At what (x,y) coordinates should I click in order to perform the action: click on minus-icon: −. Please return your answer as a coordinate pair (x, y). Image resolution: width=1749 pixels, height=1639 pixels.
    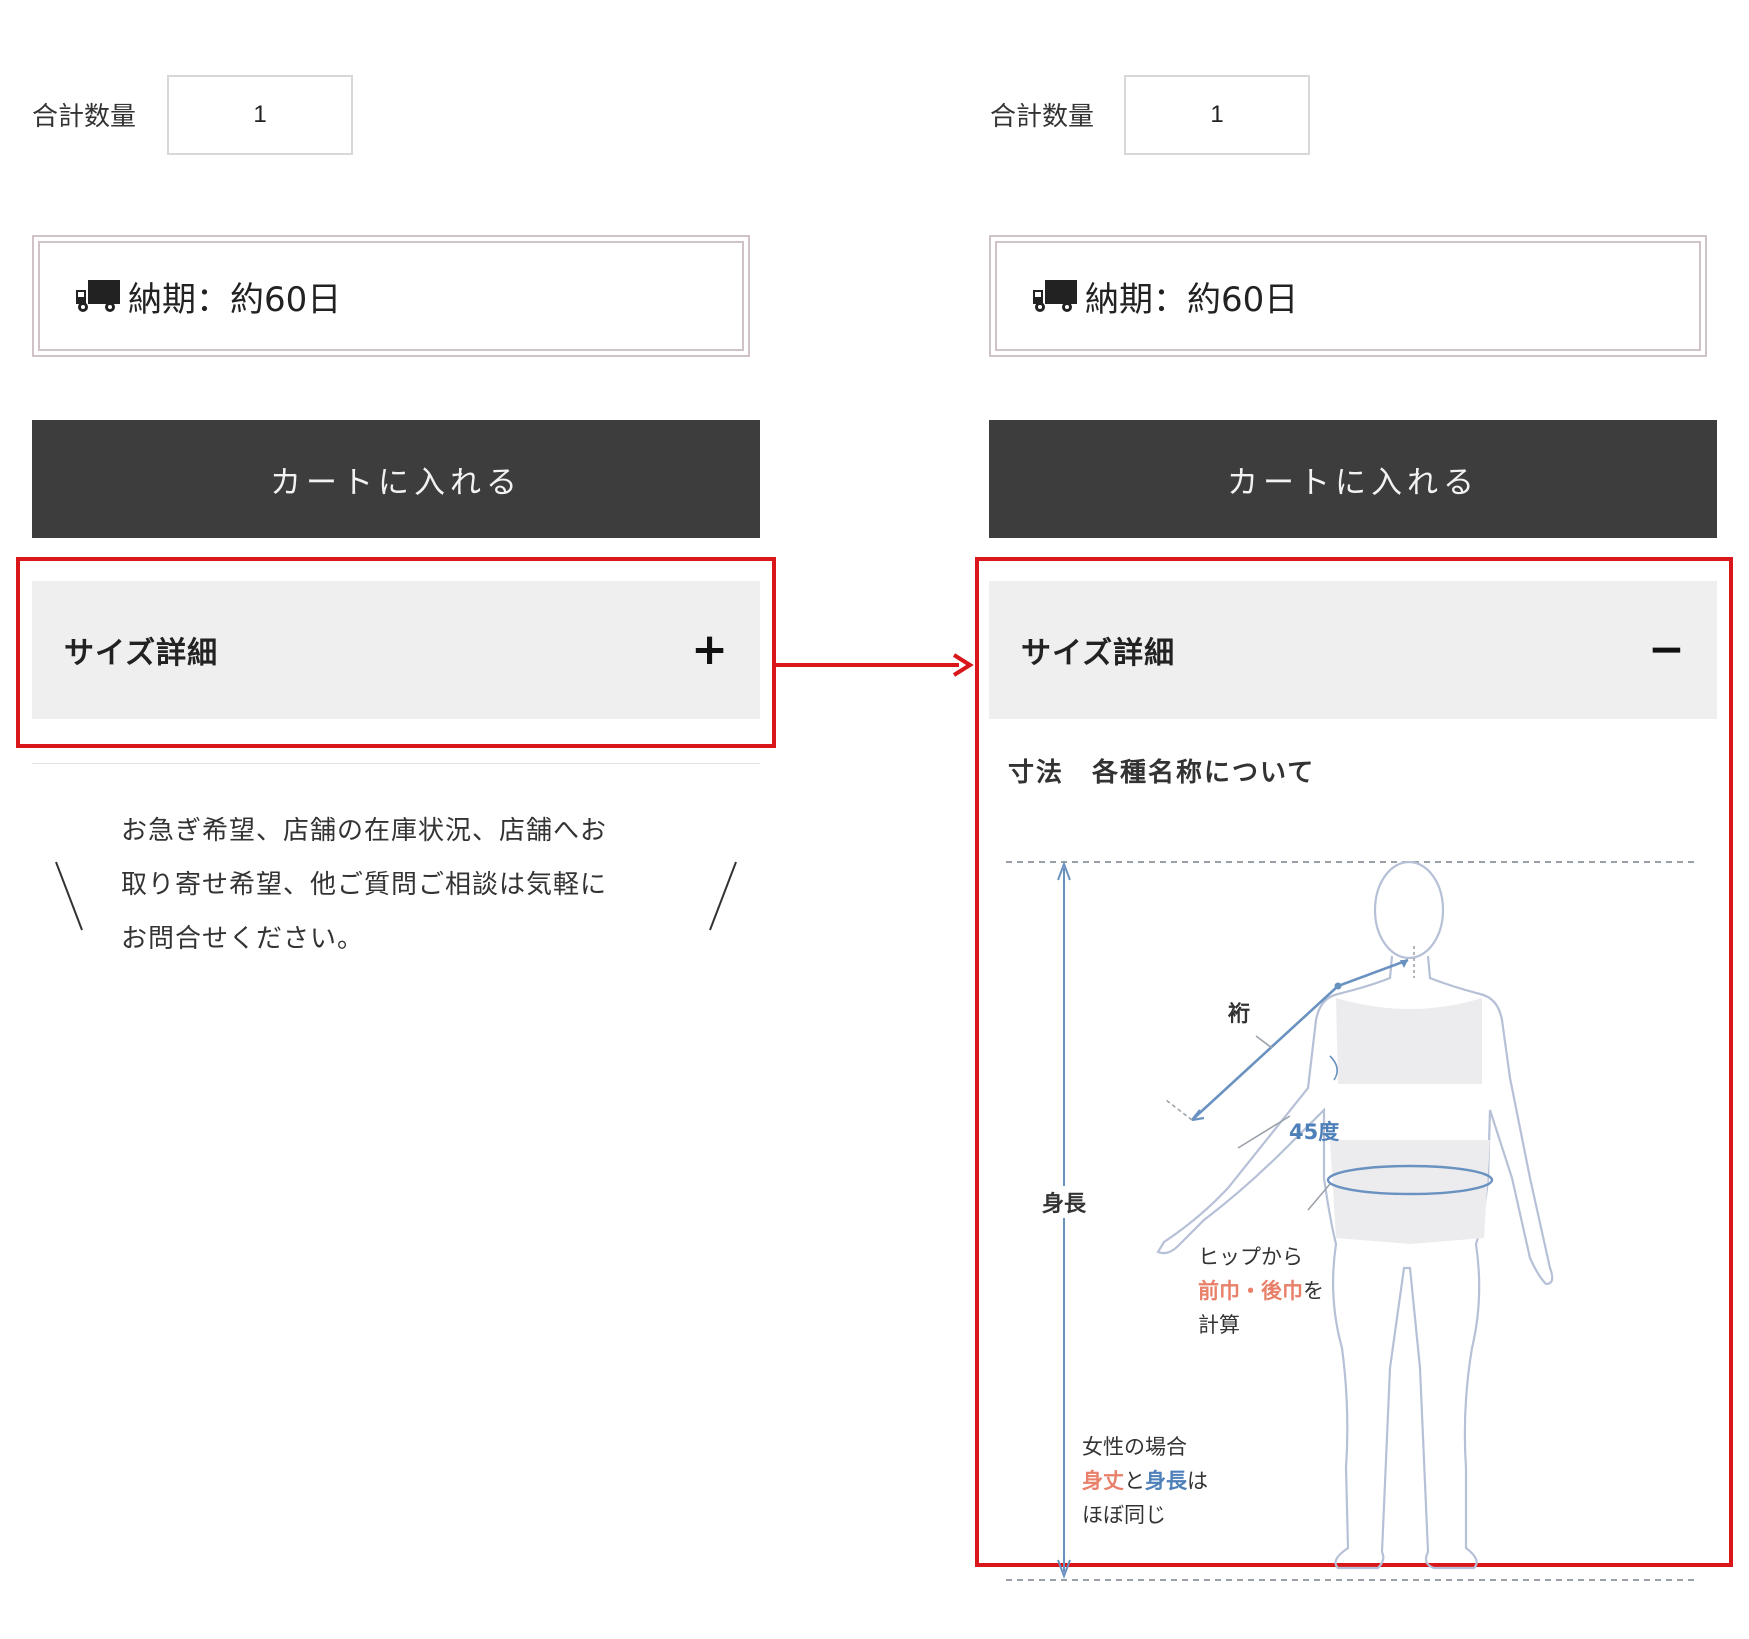
    Looking at the image, I should click on (1666, 650).